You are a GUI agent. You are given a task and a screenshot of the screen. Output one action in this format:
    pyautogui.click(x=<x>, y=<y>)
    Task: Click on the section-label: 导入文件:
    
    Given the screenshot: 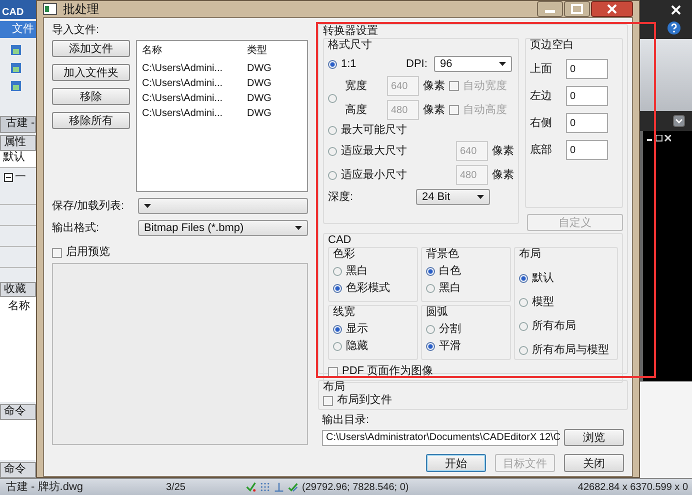 What is the action you would take?
    pyautogui.click(x=76, y=30)
    